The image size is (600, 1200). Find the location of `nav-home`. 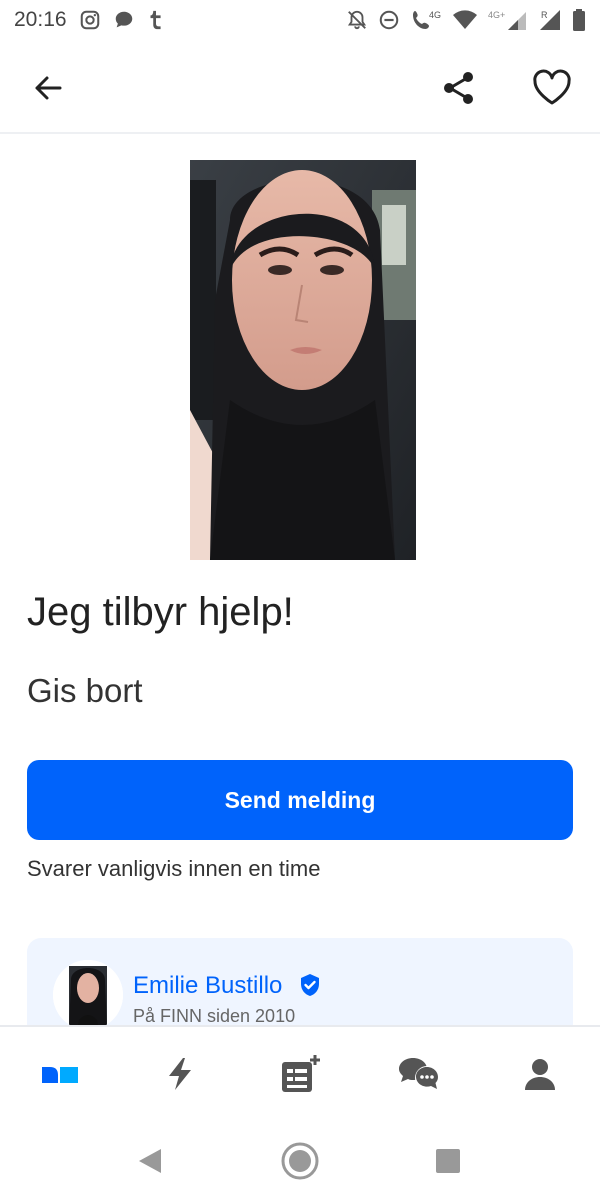

nav-home is located at coordinates (60, 1074).